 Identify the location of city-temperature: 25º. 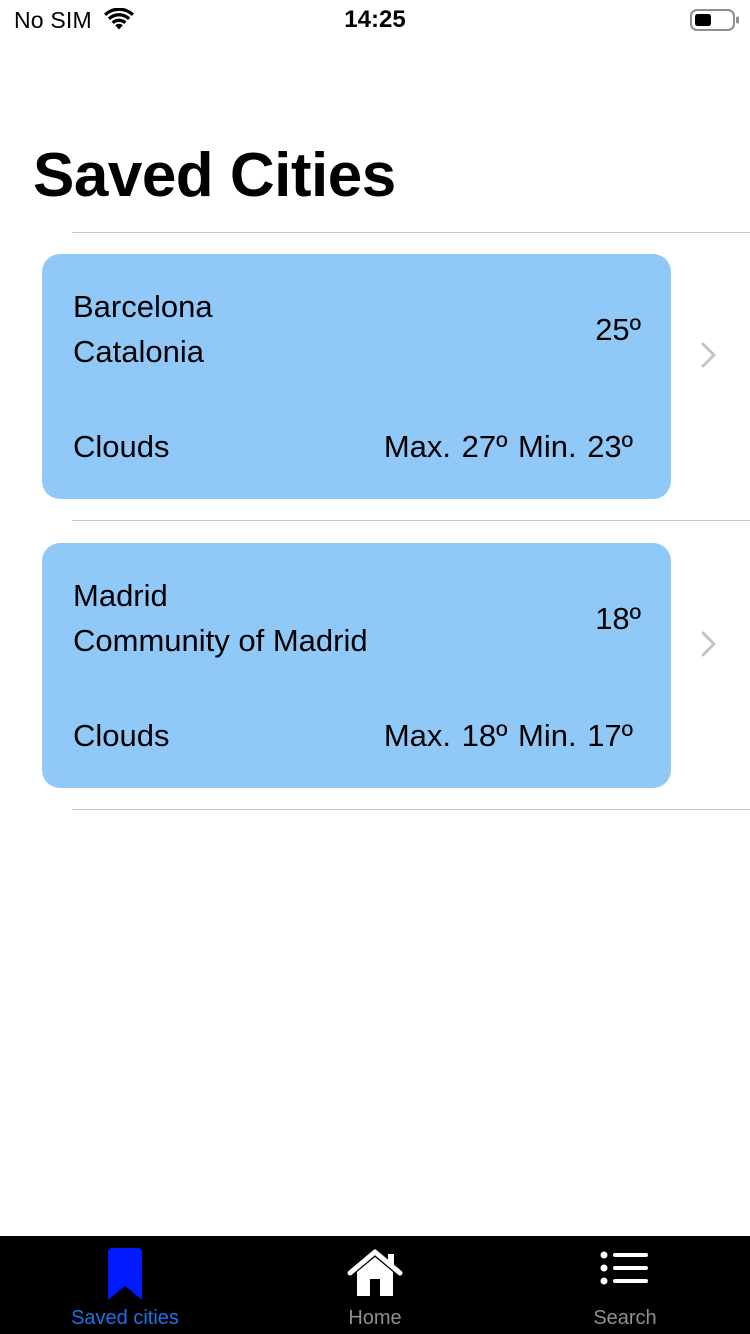
(618, 329).